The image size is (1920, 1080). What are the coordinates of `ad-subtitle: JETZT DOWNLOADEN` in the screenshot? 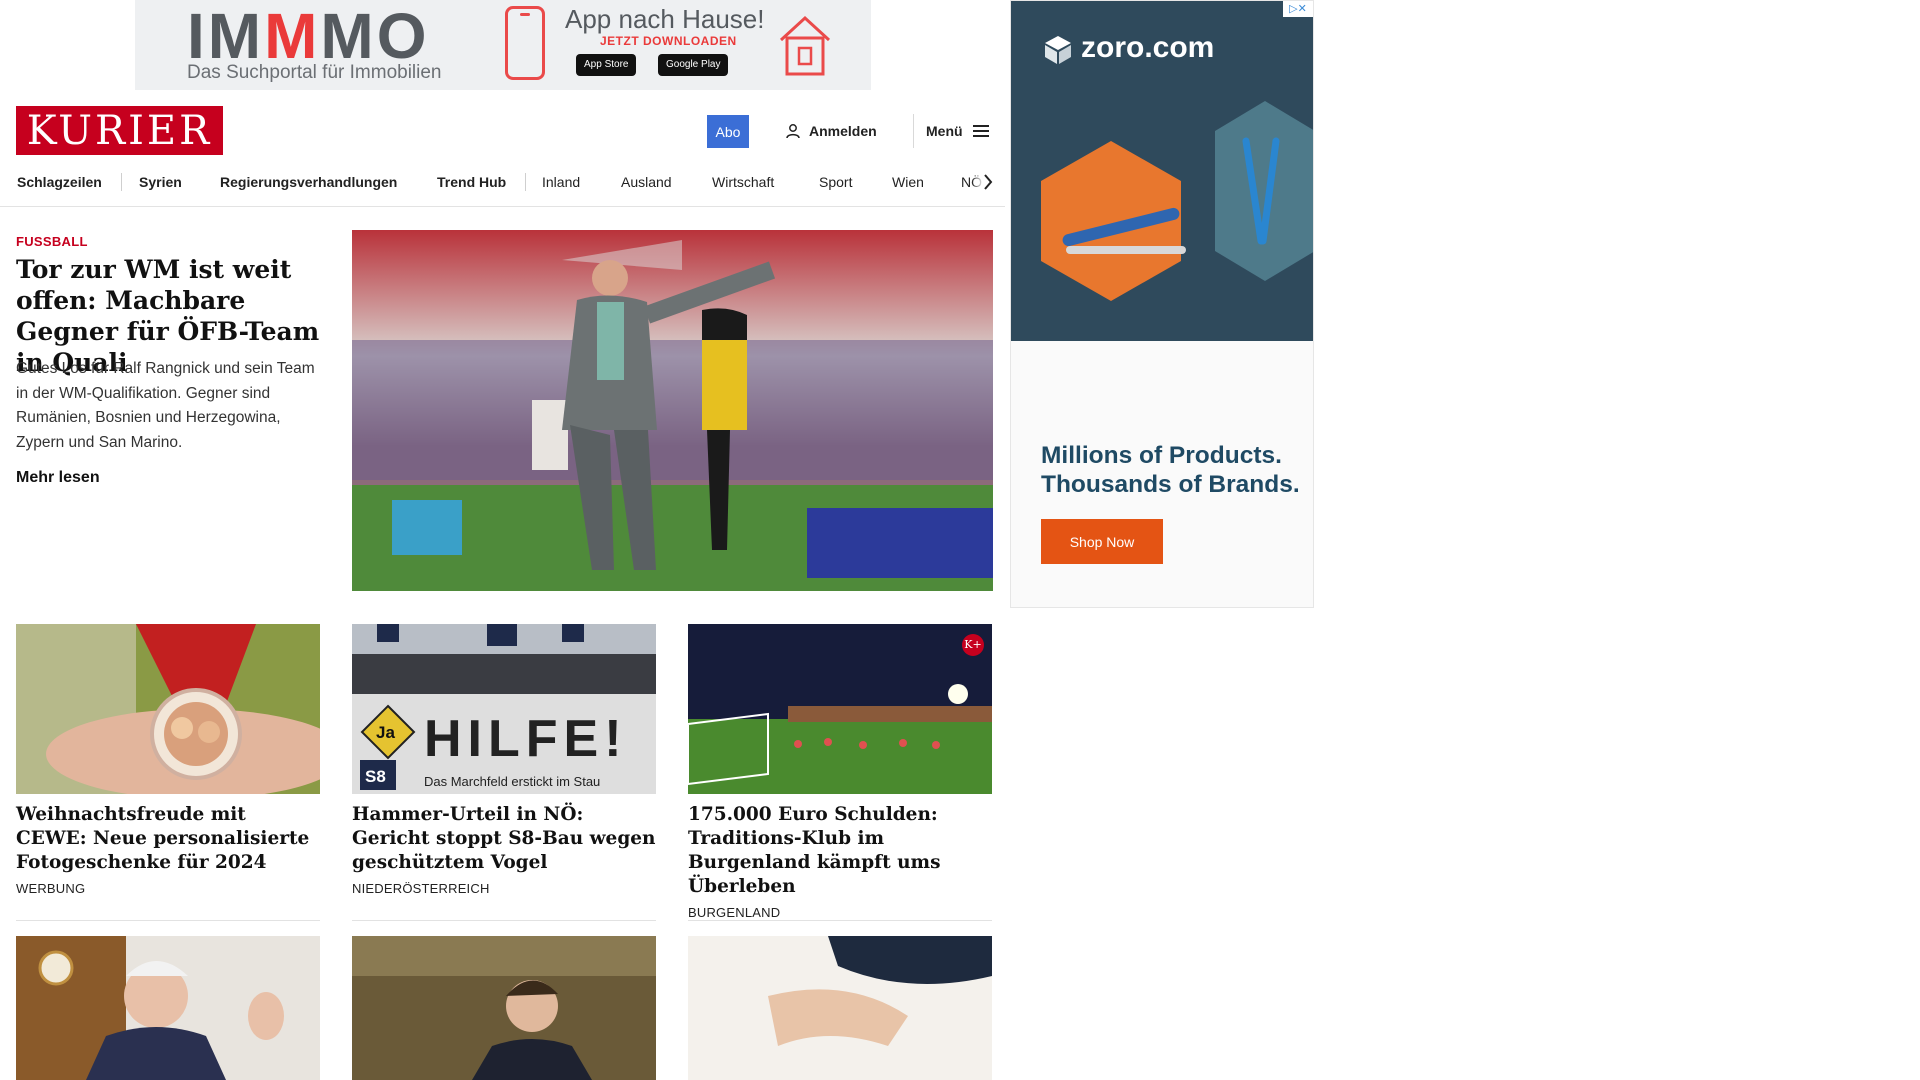 It's located at (668, 41).